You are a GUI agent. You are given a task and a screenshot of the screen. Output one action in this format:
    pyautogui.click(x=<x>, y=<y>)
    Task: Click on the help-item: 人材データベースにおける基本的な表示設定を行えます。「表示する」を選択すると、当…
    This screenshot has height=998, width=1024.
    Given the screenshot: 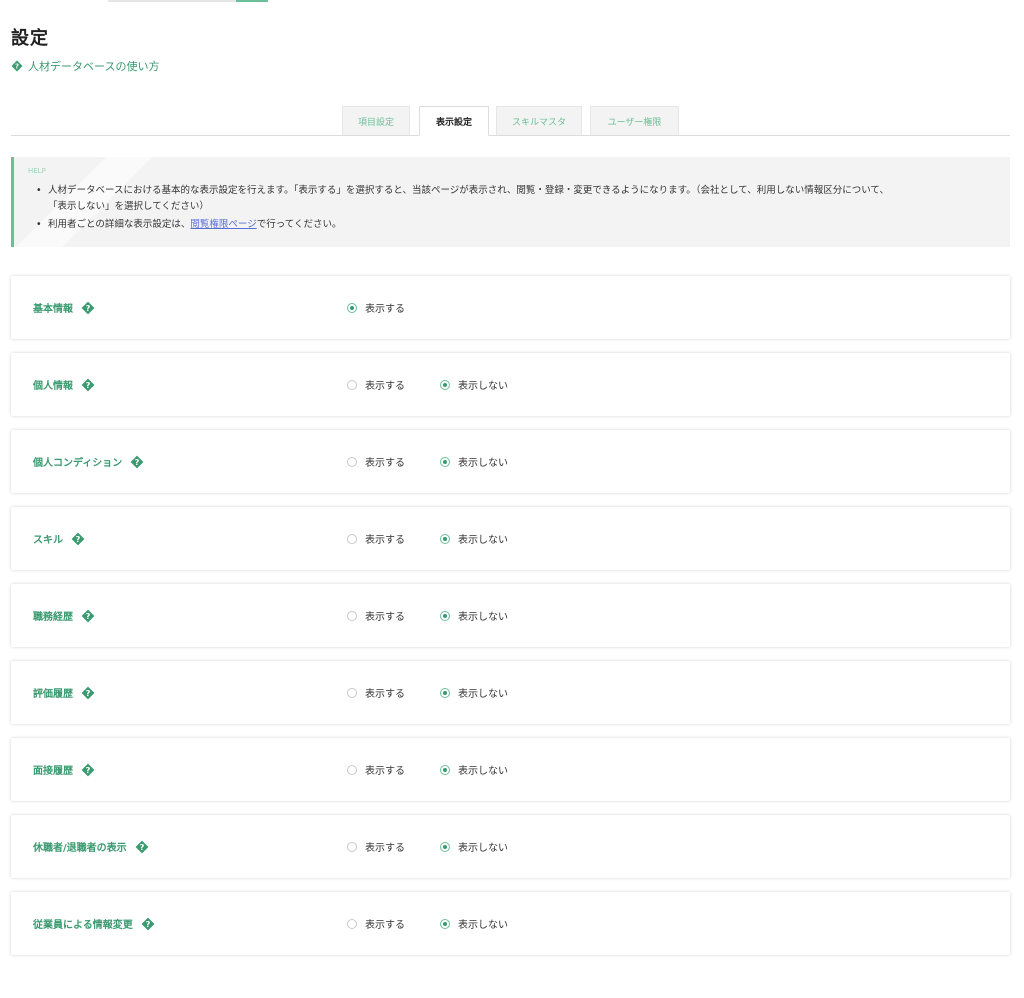 What is the action you would take?
    pyautogui.click(x=516, y=199)
    